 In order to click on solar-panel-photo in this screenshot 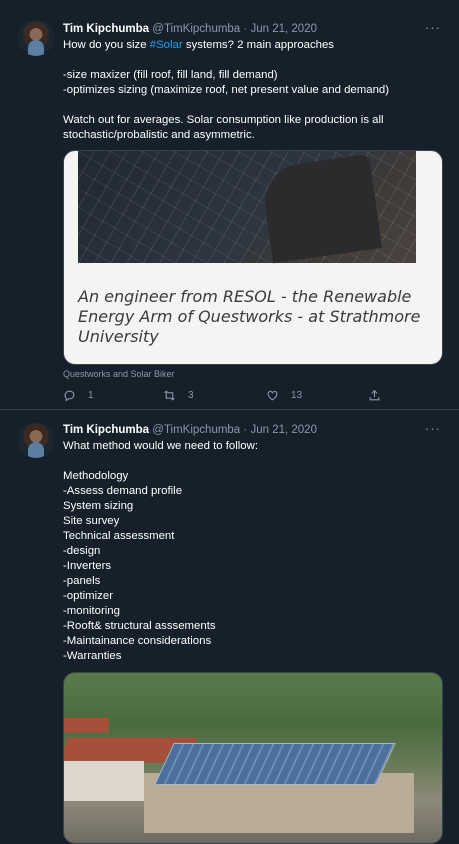, I will do `click(247, 207)`.